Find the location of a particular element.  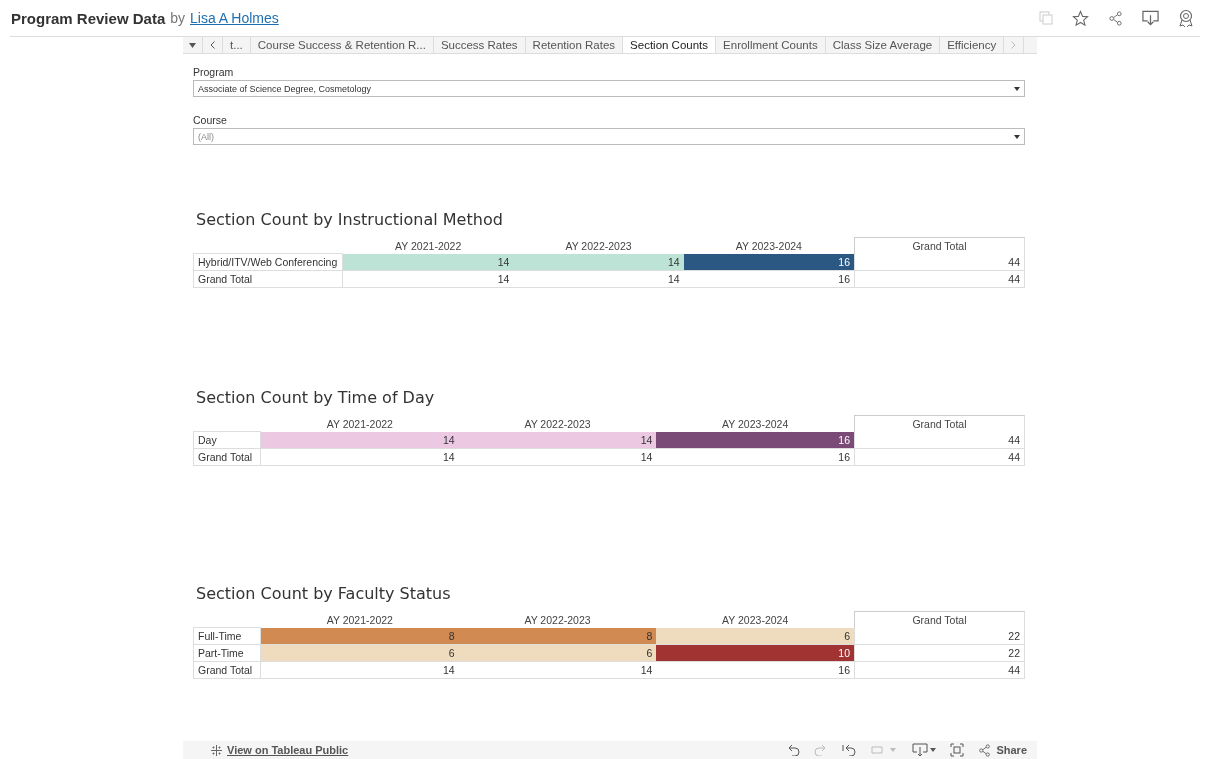

chevron-right-icon is located at coordinates (1014, 45).